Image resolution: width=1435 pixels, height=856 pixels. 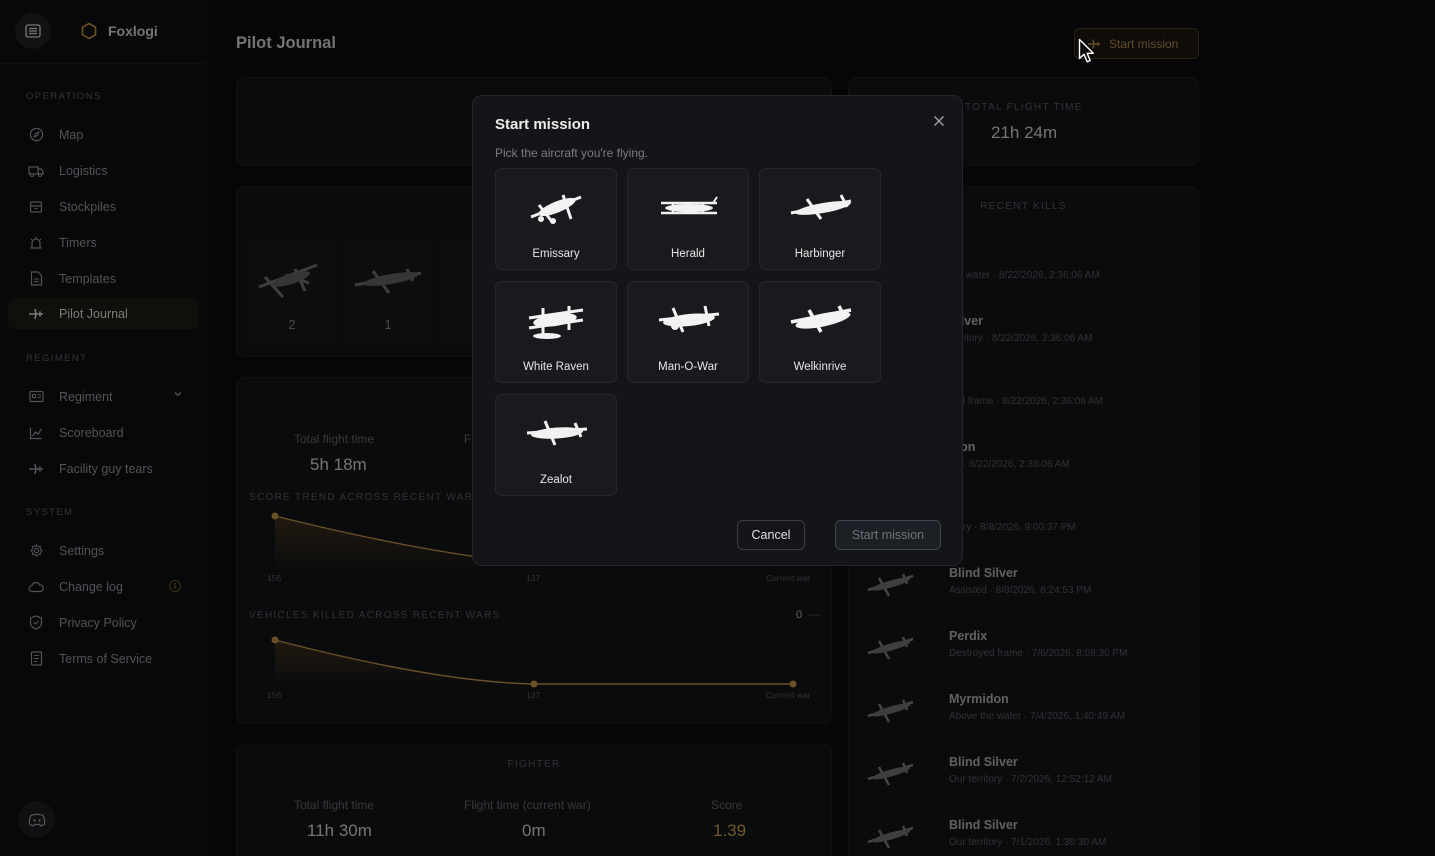 What do you see at coordinates (820, 254) in the screenshot?
I see `aircraft-option-label: Harbinger` at bounding box center [820, 254].